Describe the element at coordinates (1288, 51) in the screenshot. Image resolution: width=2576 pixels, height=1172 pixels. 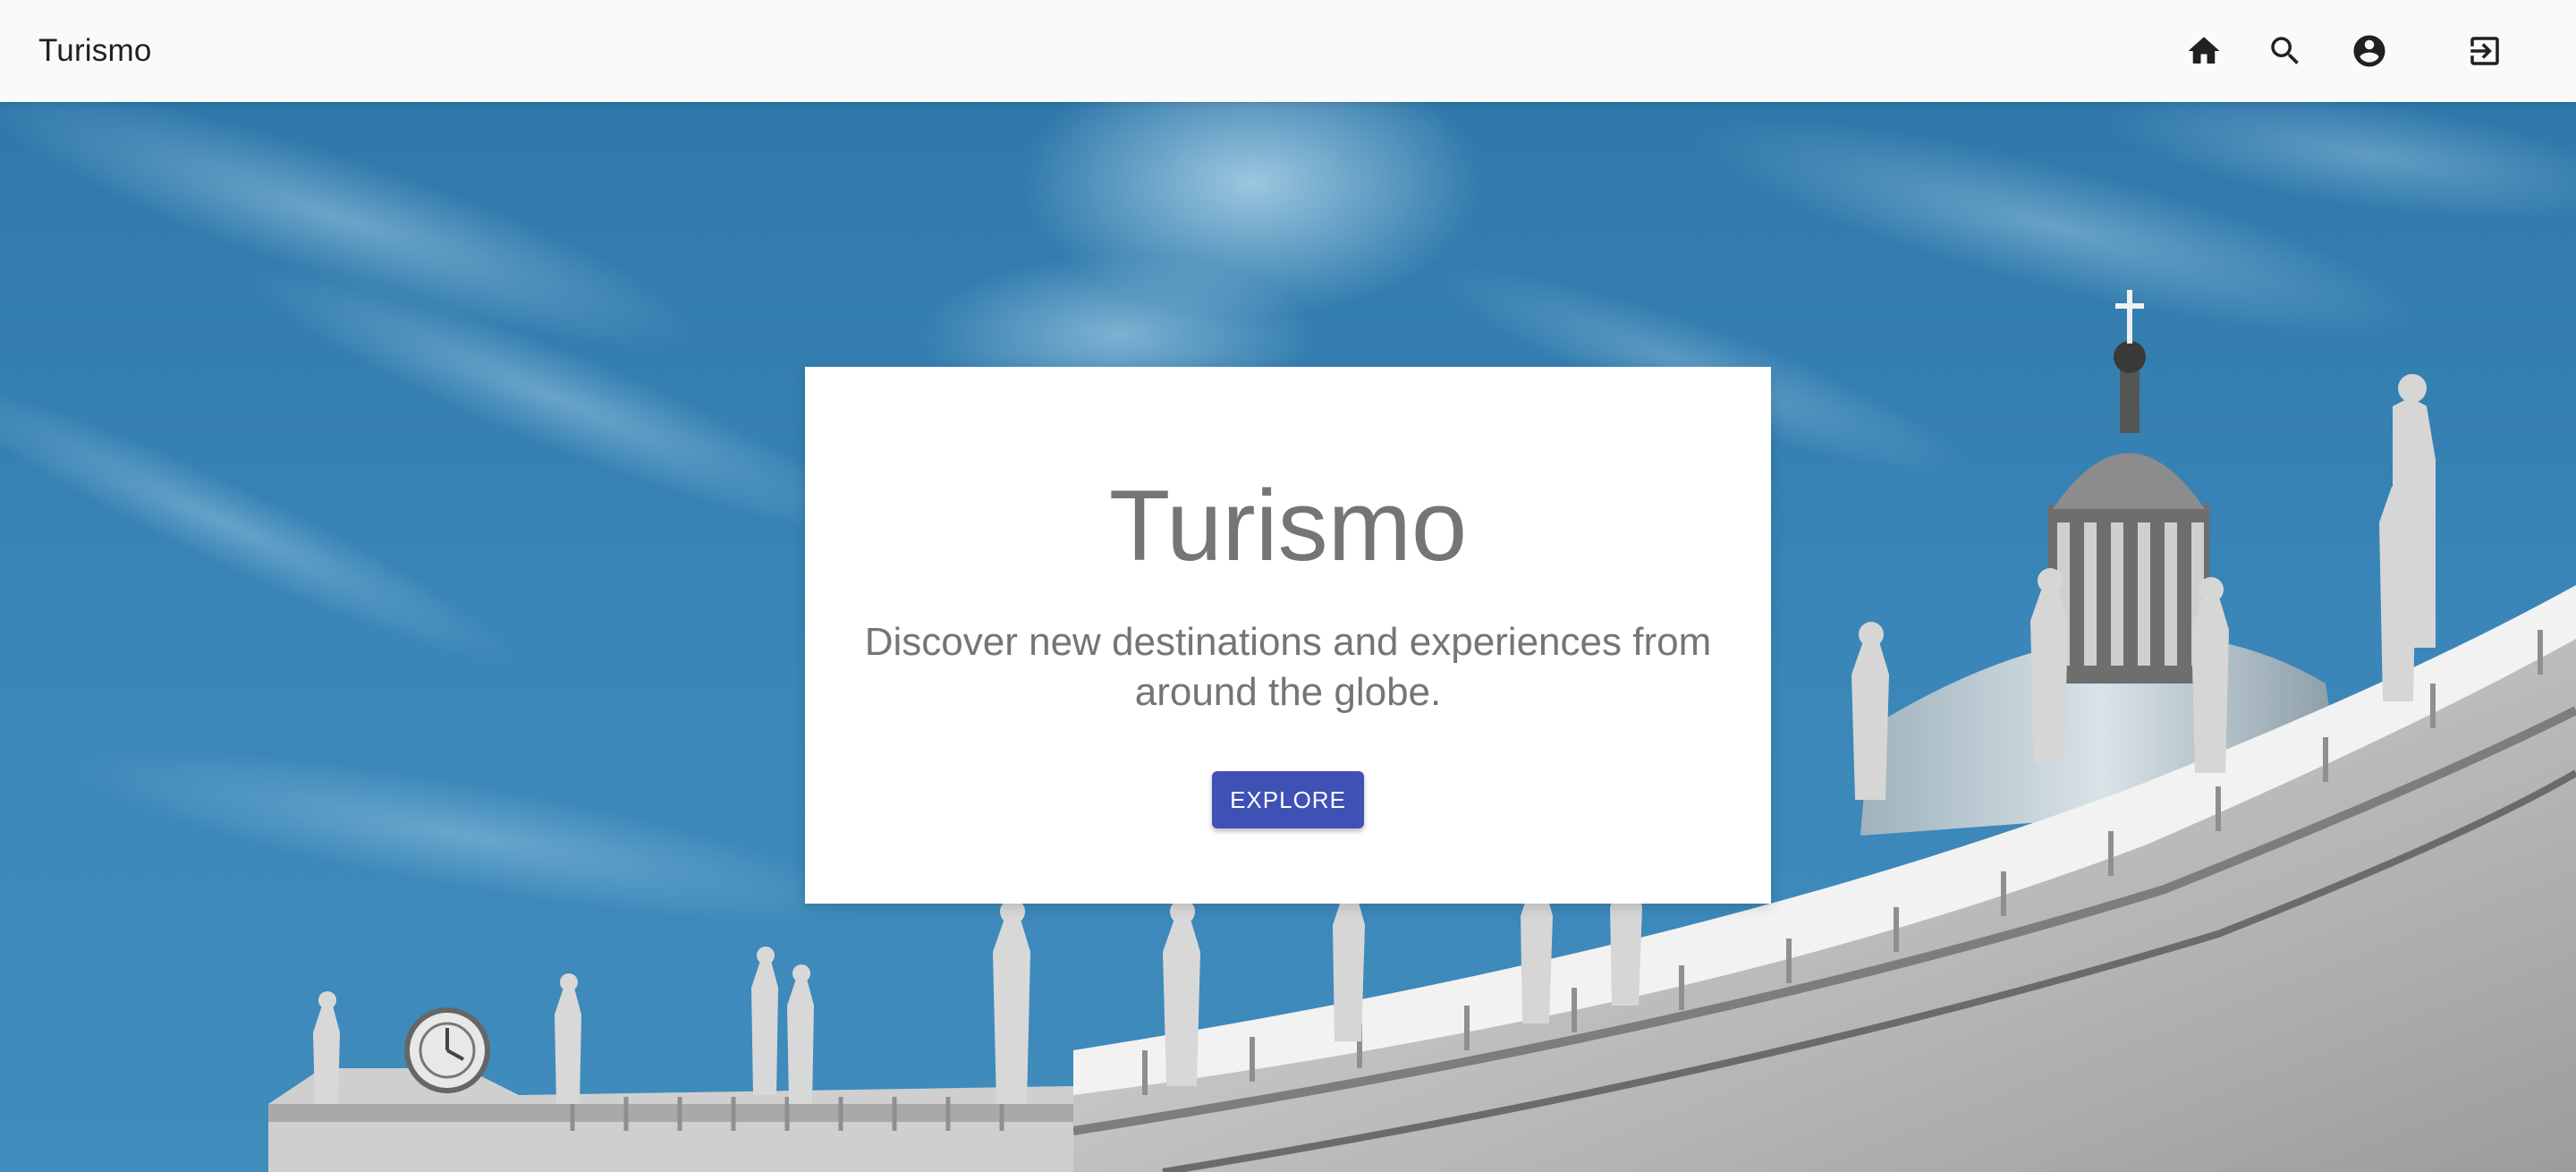
I see `top-toolbar: Turismo` at that location.